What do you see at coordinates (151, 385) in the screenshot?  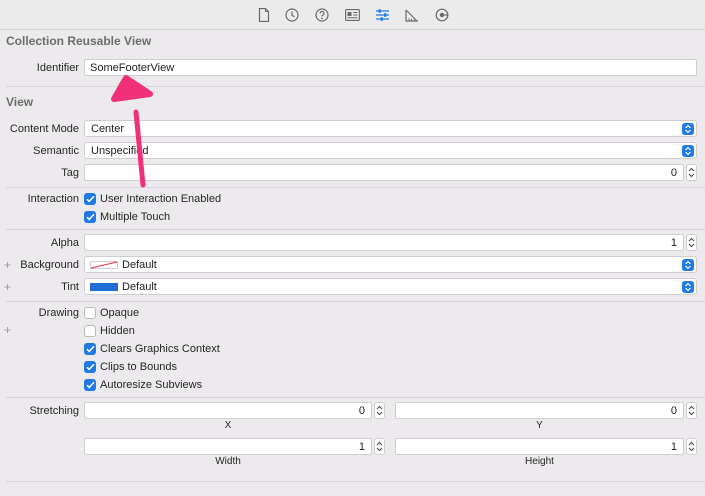 I see `autoresize-subviews-text: Autoresize Subviews` at bounding box center [151, 385].